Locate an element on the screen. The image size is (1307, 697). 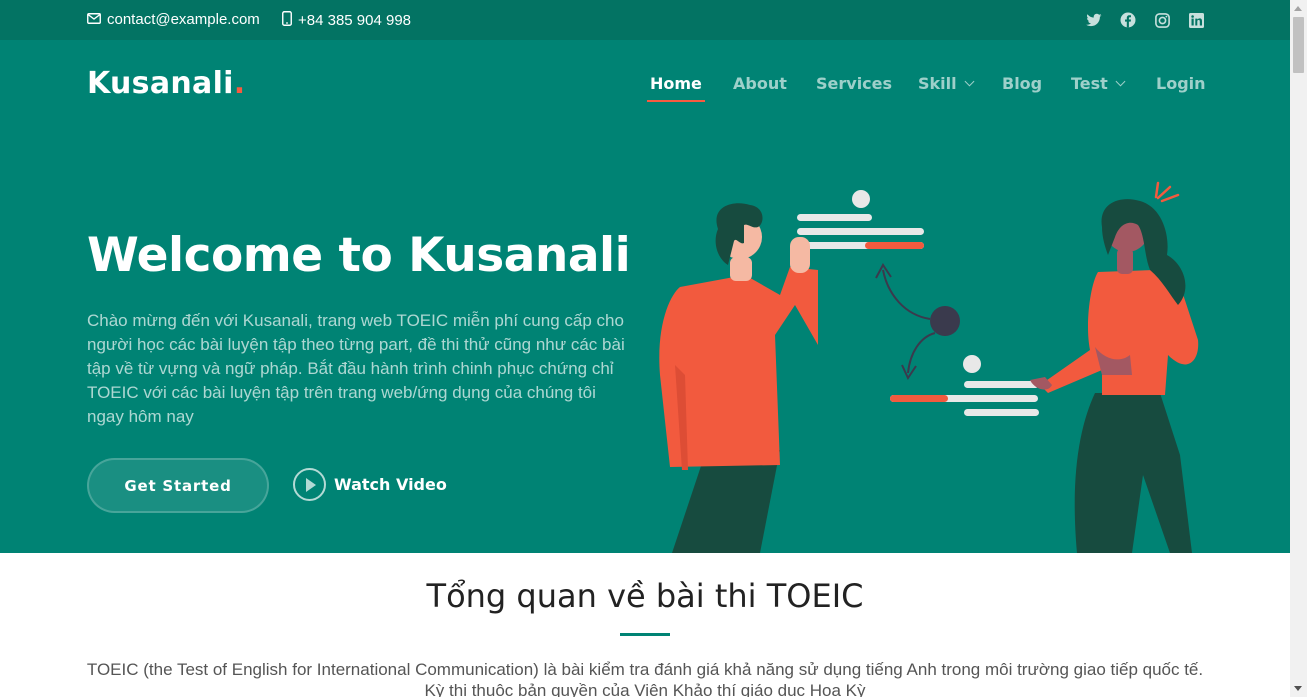
watch-video-label: Watch Video is located at coordinates (390, 484).